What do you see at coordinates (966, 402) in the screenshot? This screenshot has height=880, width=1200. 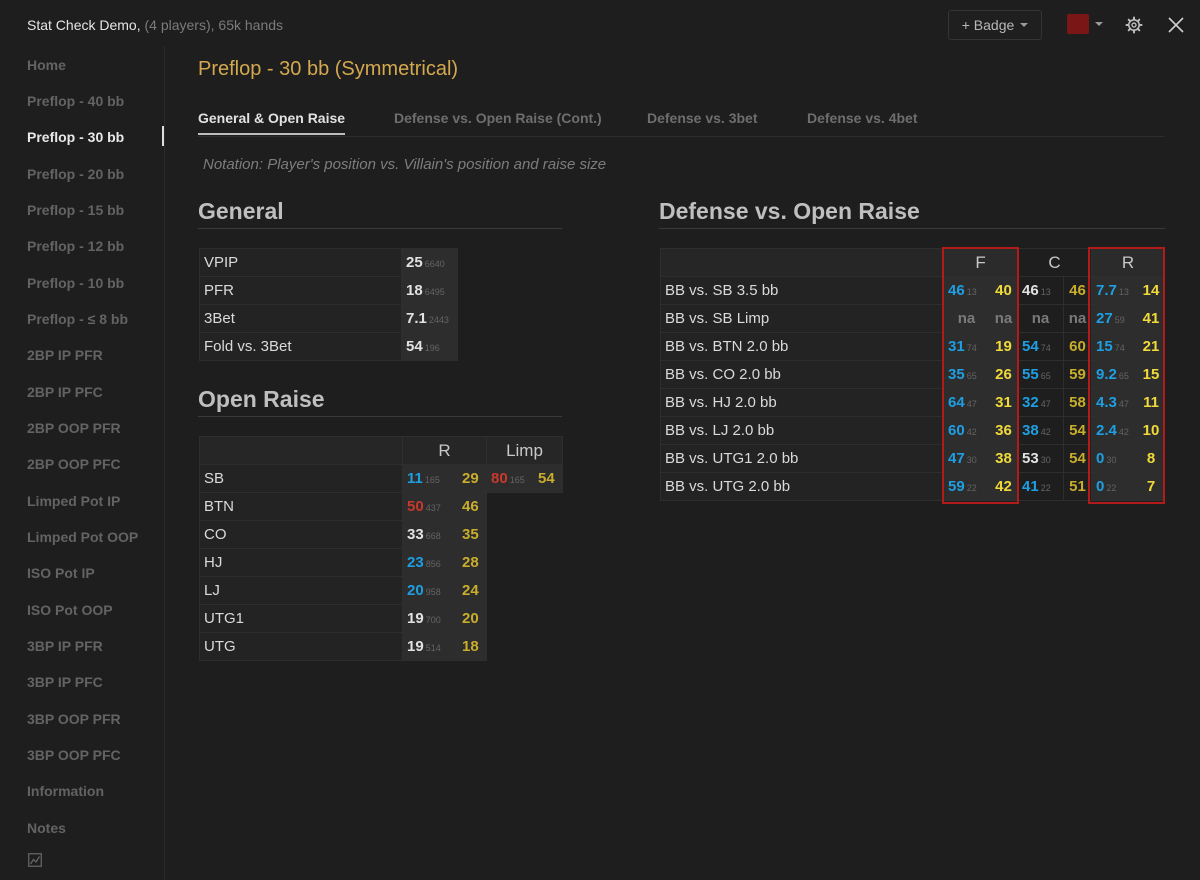 I see `stat-cell: 64 47` at bounding box center [966, 402].